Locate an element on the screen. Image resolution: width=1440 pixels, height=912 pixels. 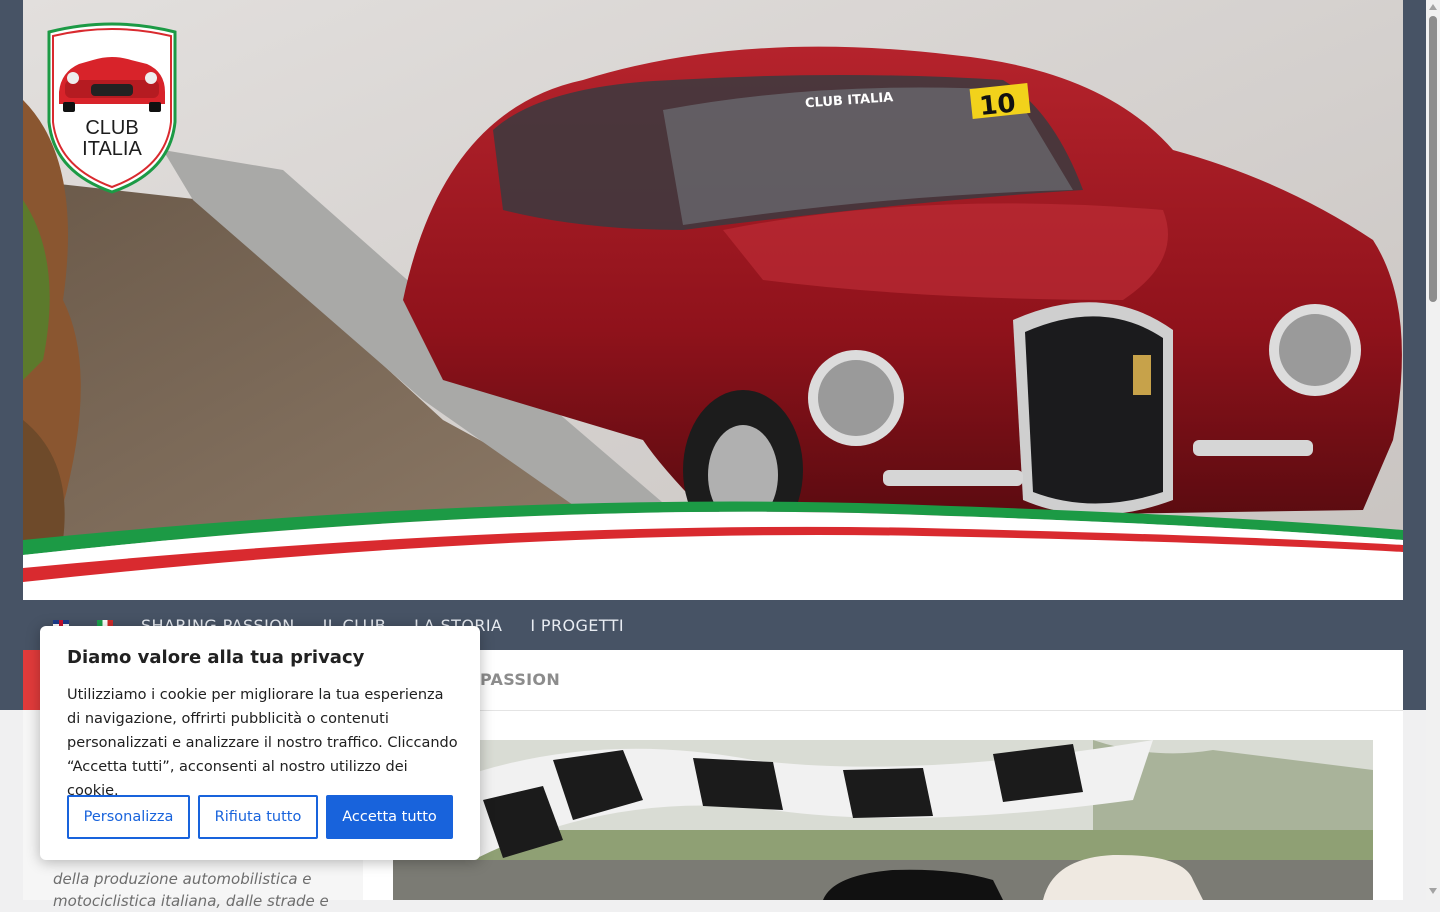
logo-text-italia: ITALIA is located at coordinates (112, 149).